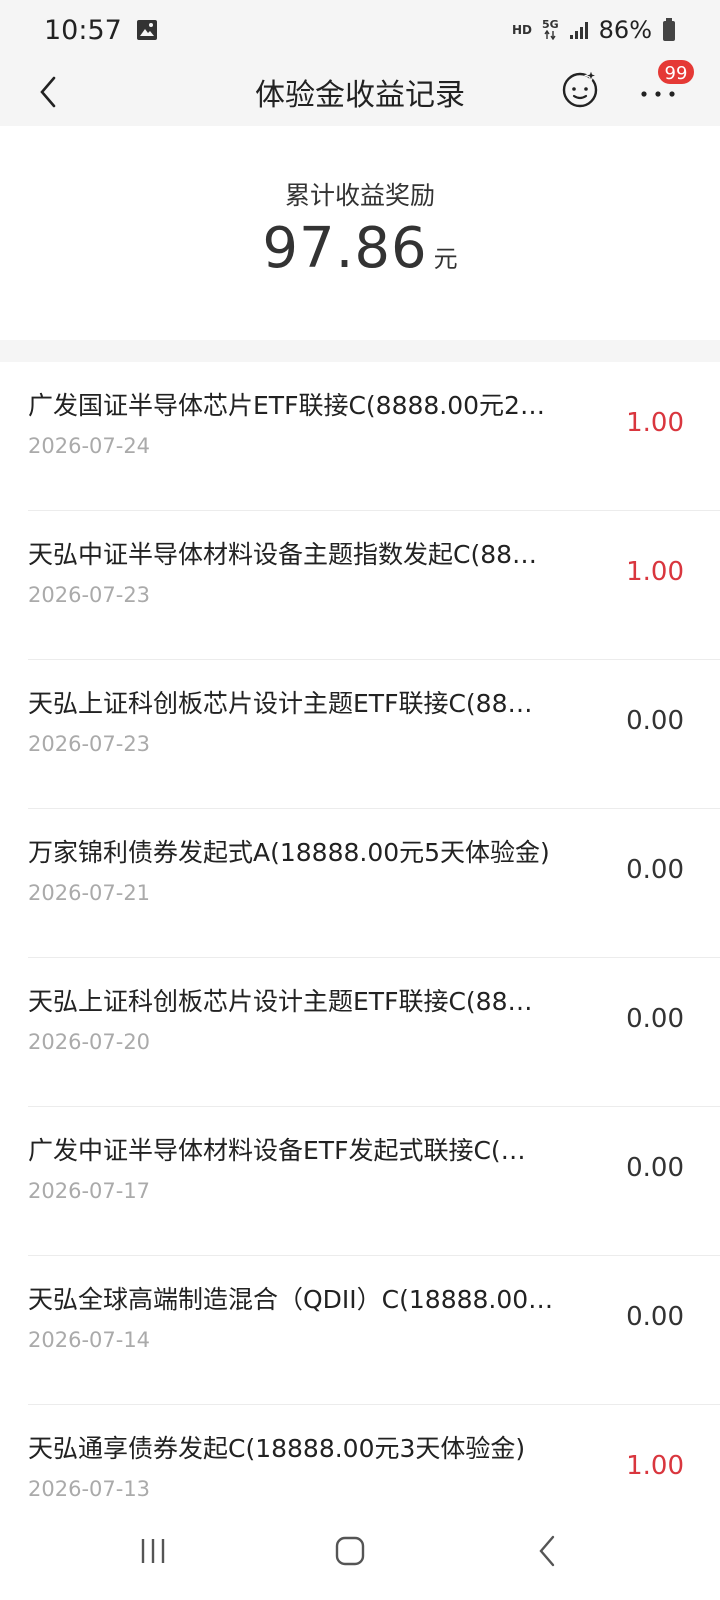  What do you see at coordinates (374, 1032) in the screenshot?
I see `list-item: 天弘上证科创板芯片设计主题ETF联接C(88… 2026-07-20 0.00` at bounding box center [374, 1032].